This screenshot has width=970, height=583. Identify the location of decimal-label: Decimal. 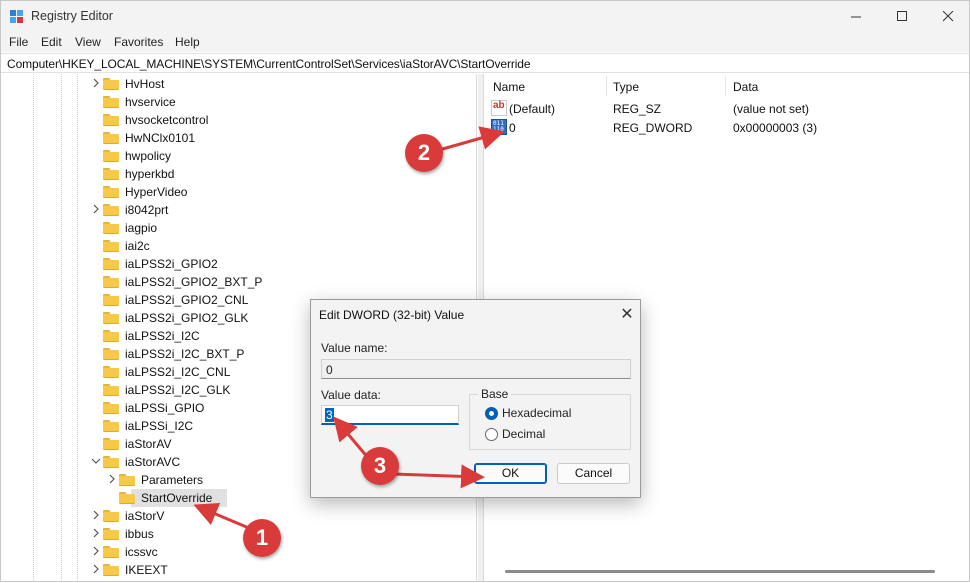
(523, 434).